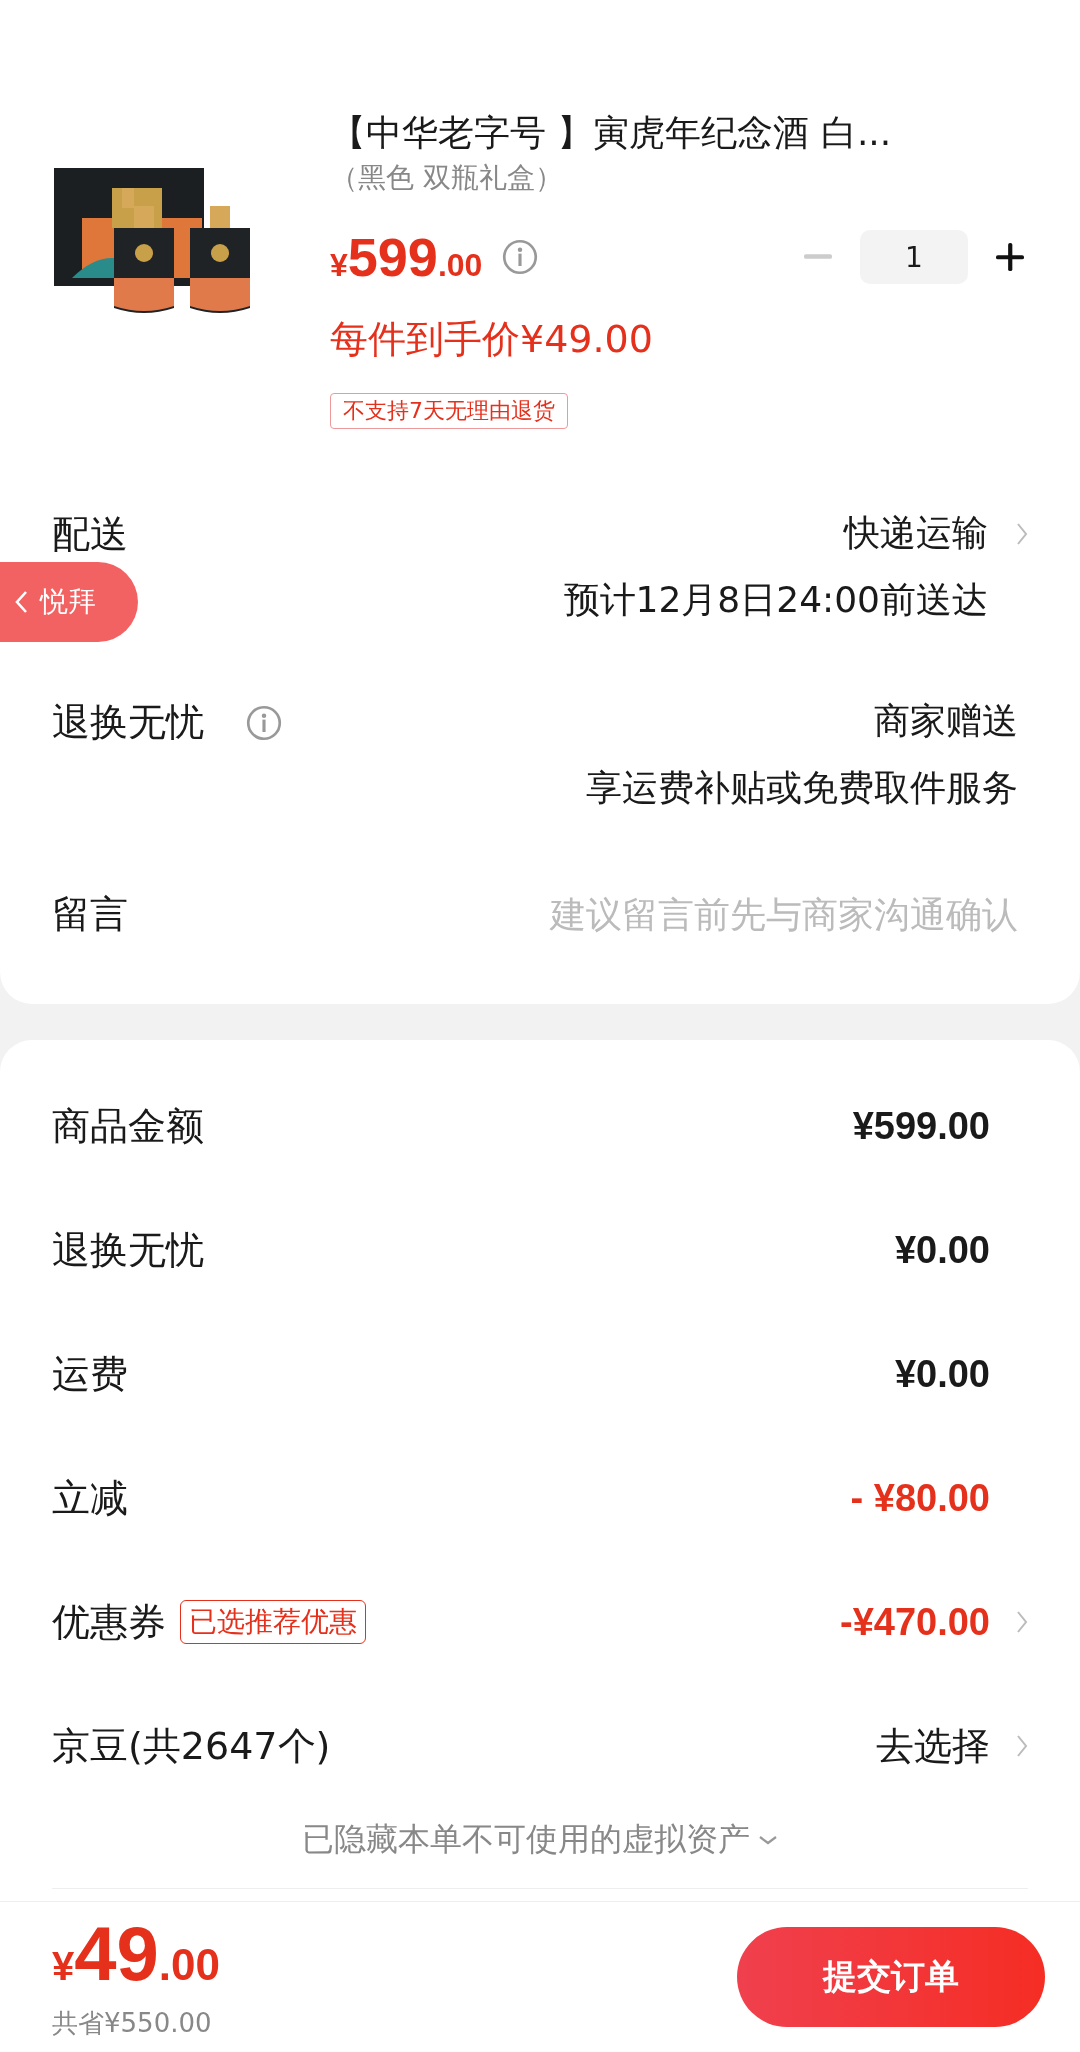 The image size is (1080, 2052). Describe the element at coordinates (933, 1746) in the screenshot. I see `summary-value: 去选择` at that location.